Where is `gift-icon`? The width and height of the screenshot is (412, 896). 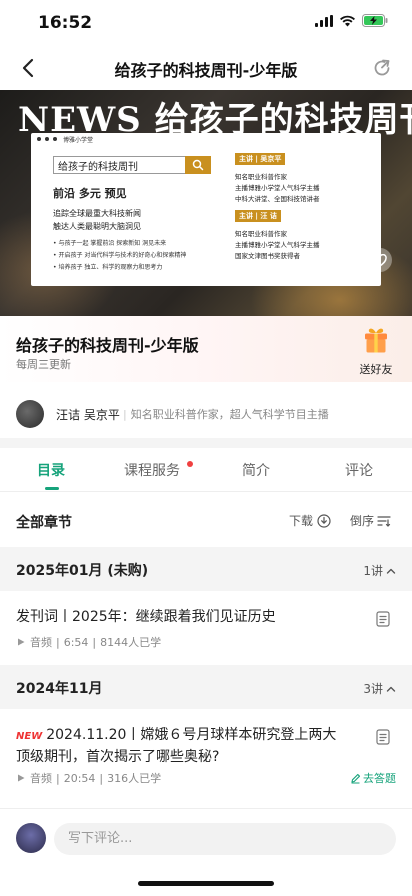
gift-icon is located at coordinates (376, 340).